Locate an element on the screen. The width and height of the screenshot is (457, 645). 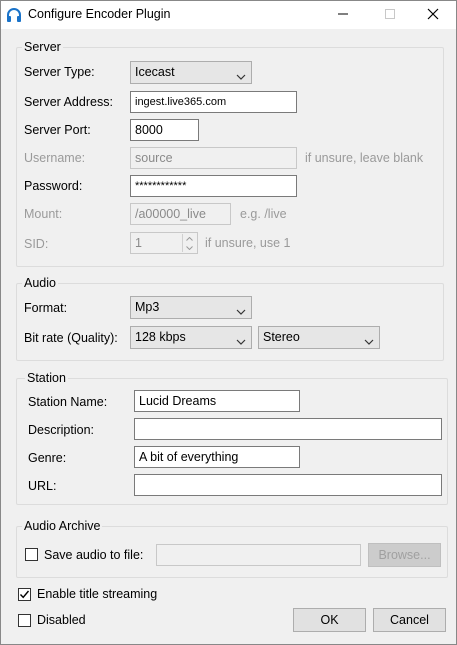
minimize-button is located at coordinates (343, 15).